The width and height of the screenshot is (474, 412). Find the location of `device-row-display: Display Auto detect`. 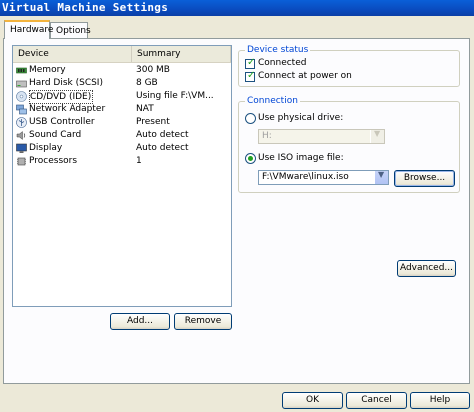

device-row-display: Display Auto detect is located at coordinates (122, 148).